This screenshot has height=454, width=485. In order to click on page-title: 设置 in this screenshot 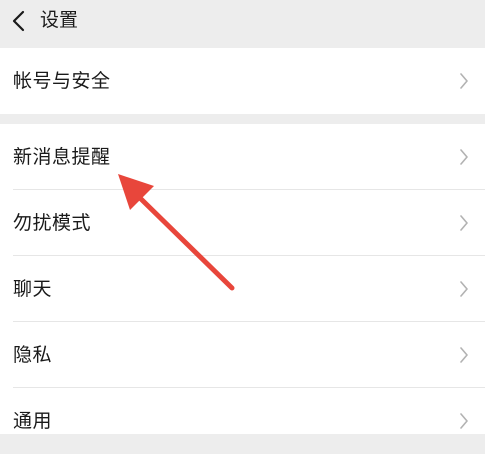, I will do `click(59, 20)`.